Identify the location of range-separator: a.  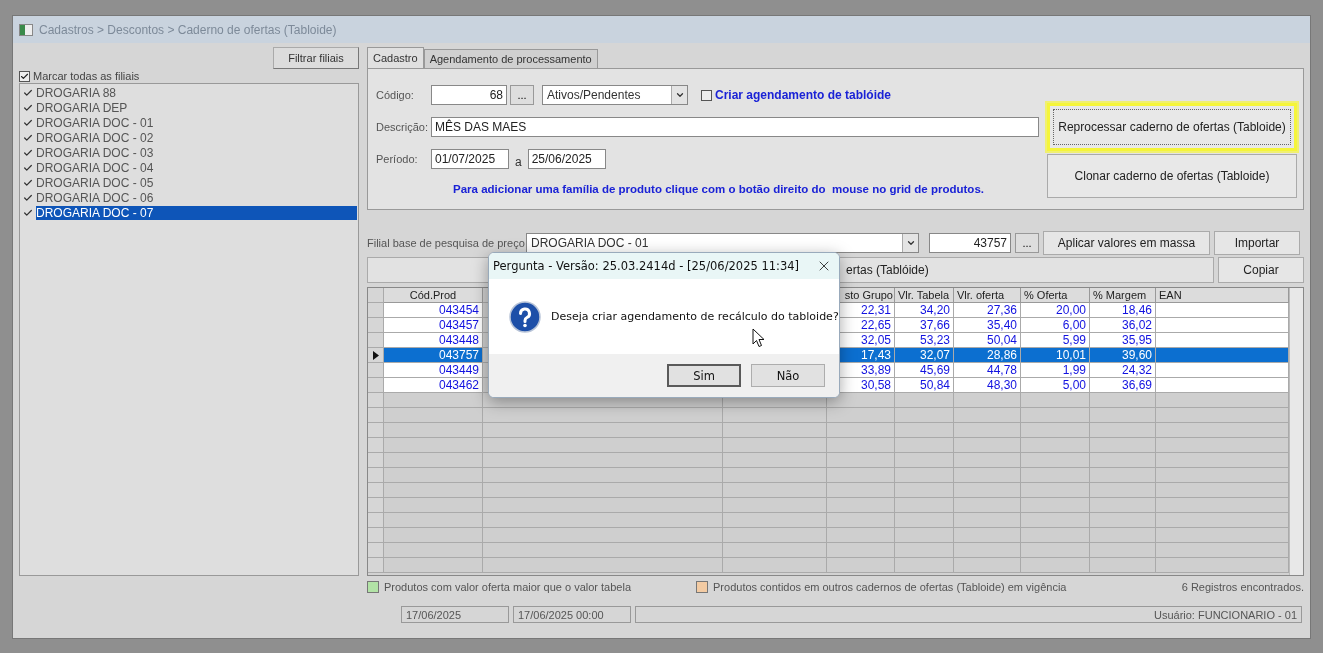
(518, 162).